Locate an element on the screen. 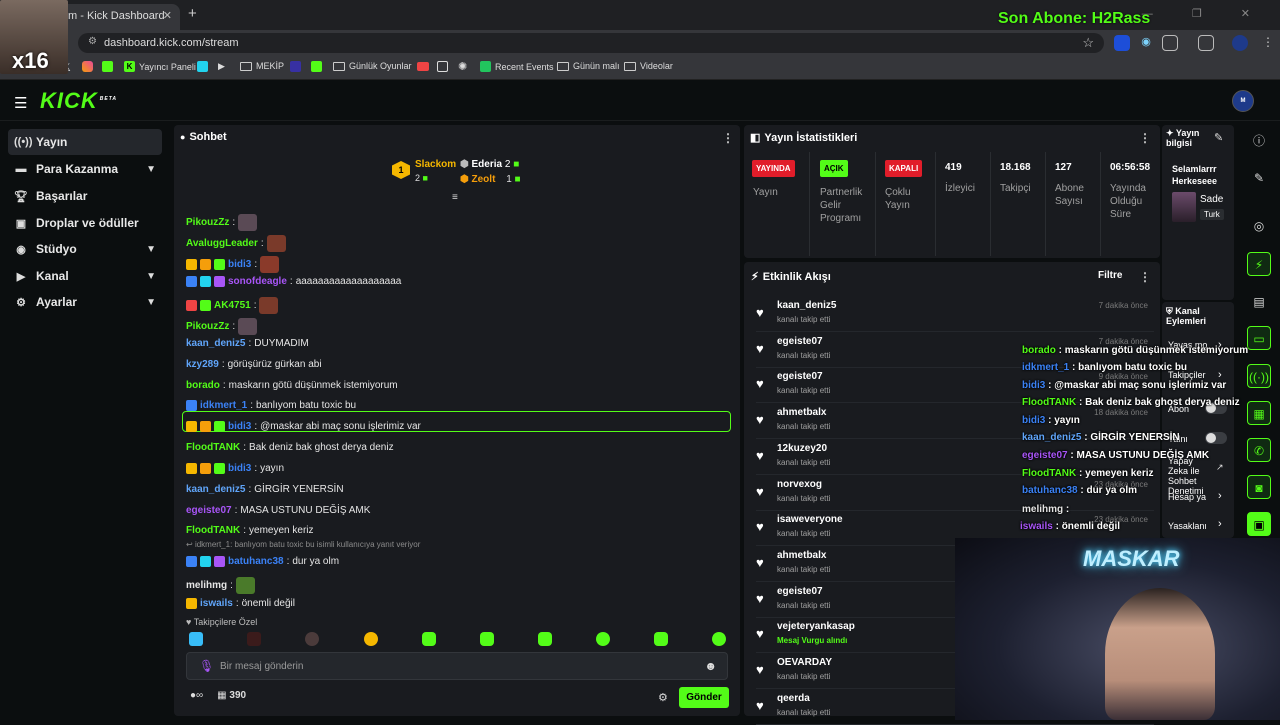 The height and width of the screenshot is (725, 1280). chat-message: AvaluggLeader: is located at coordinates (237, 243).